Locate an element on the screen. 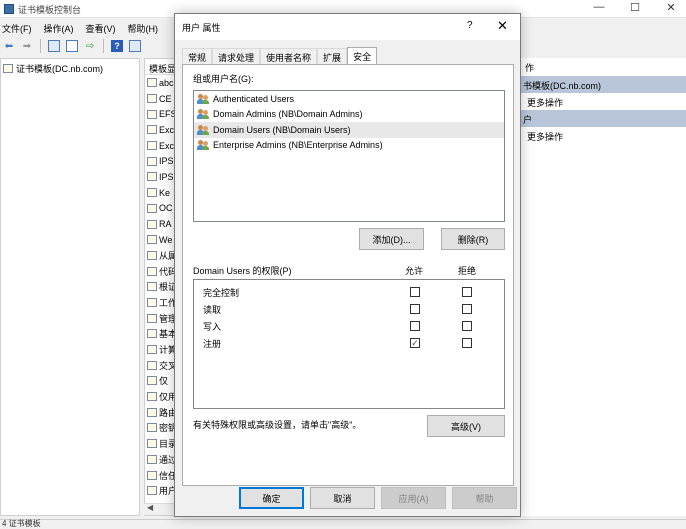 This screenshot has width=686, height=529. tab-security: 安全 is located at coordinates (362, 56).